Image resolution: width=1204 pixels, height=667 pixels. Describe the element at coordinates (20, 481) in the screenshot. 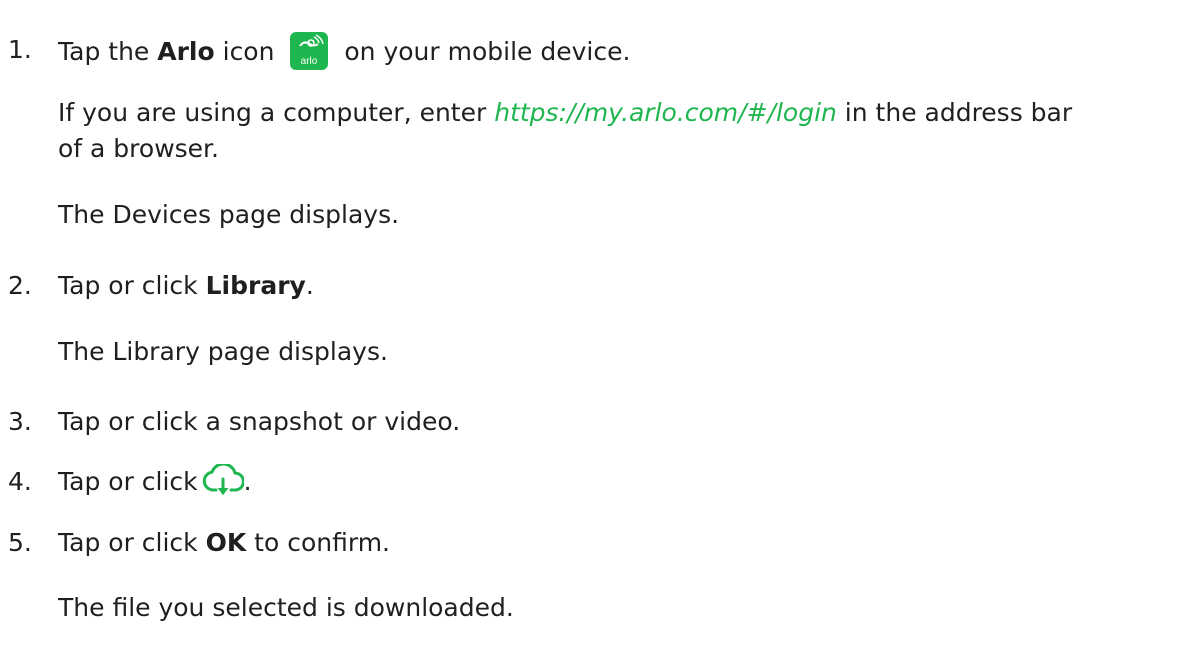

I see `step-number: 4.` at that location.